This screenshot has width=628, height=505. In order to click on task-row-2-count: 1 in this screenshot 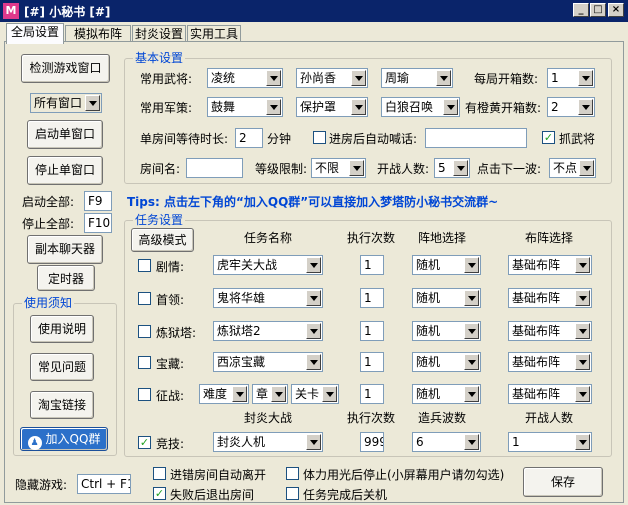, I will do `click(372, 298)`.